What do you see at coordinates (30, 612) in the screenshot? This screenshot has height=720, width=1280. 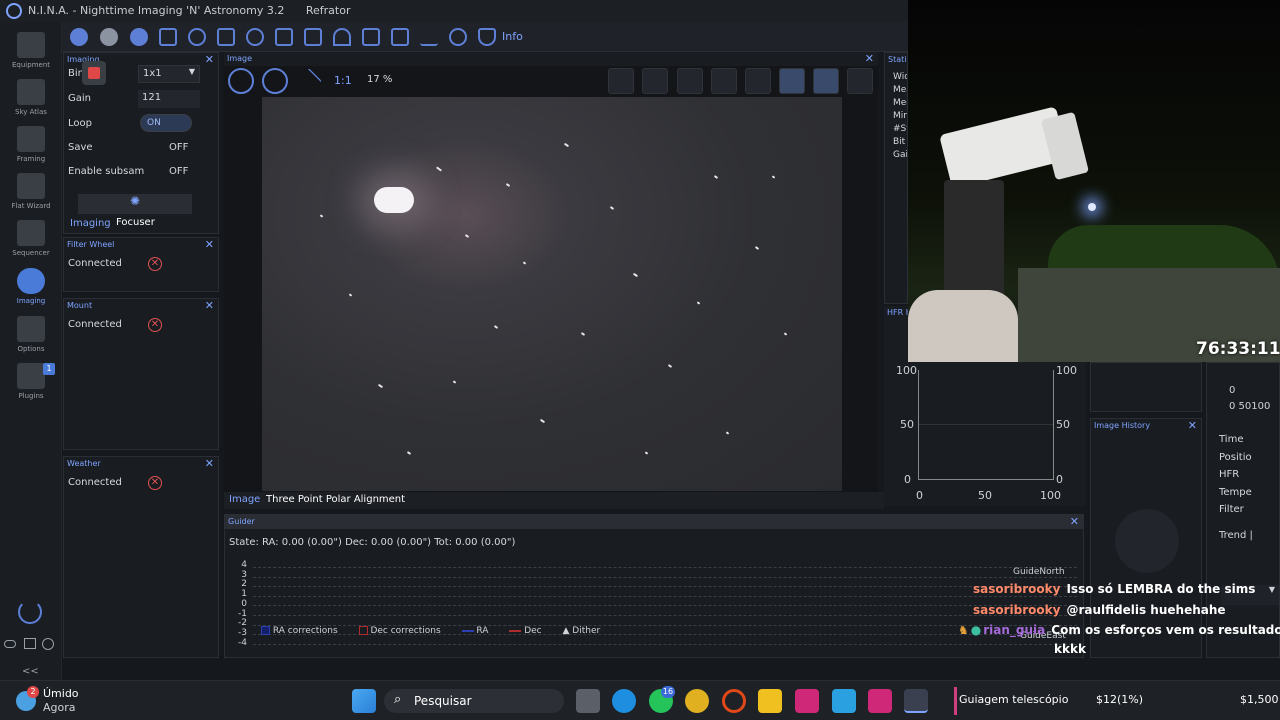 I see `power-icon` at bounding box center [30, 612].